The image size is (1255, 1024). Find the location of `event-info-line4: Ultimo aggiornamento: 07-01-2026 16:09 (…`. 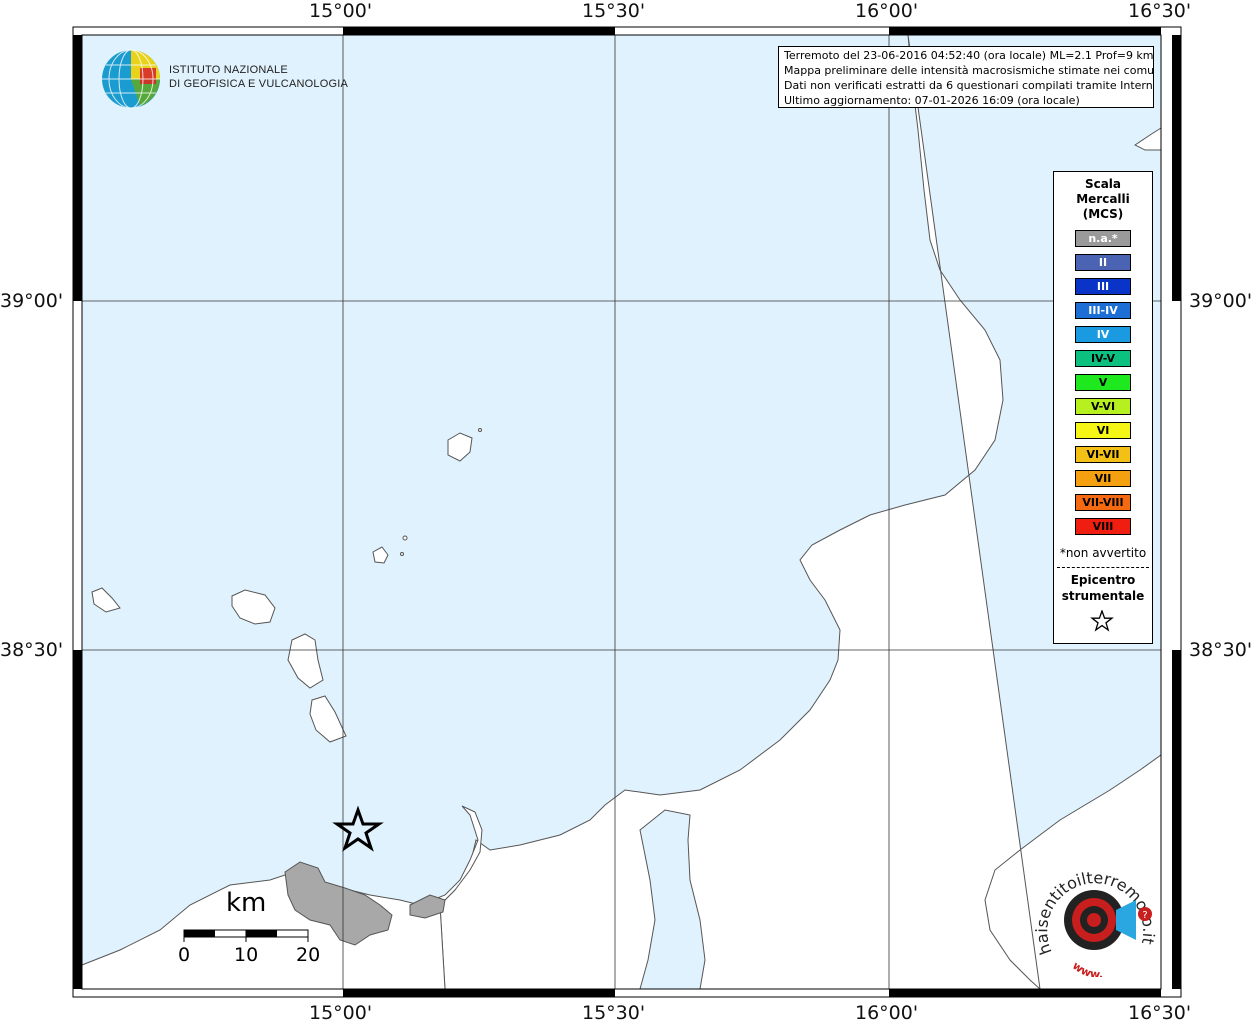

event-info-line4: Ultimo aggiornamento: 07-01-2026 16:09 (… is located at coordinates (932, 100).